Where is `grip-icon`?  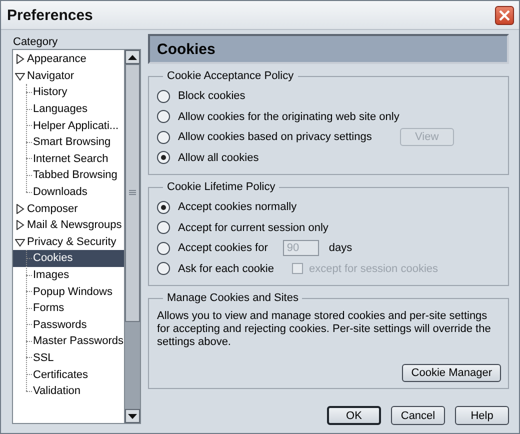 grip-icon is located at coordinates (132, 193).